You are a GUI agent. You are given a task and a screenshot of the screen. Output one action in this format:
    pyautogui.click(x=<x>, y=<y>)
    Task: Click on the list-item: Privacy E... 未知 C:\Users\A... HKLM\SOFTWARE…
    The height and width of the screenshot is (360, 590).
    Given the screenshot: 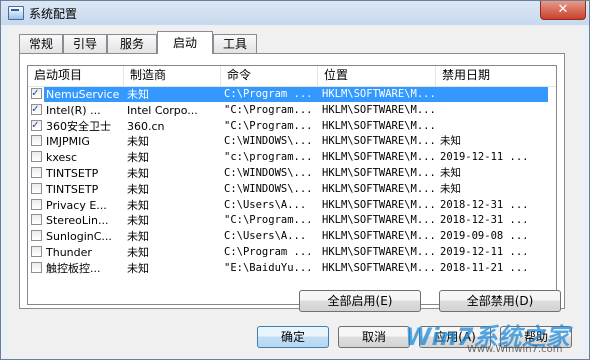 What is the action you would take?
    pyautogui.click(x=292, y=205)
    